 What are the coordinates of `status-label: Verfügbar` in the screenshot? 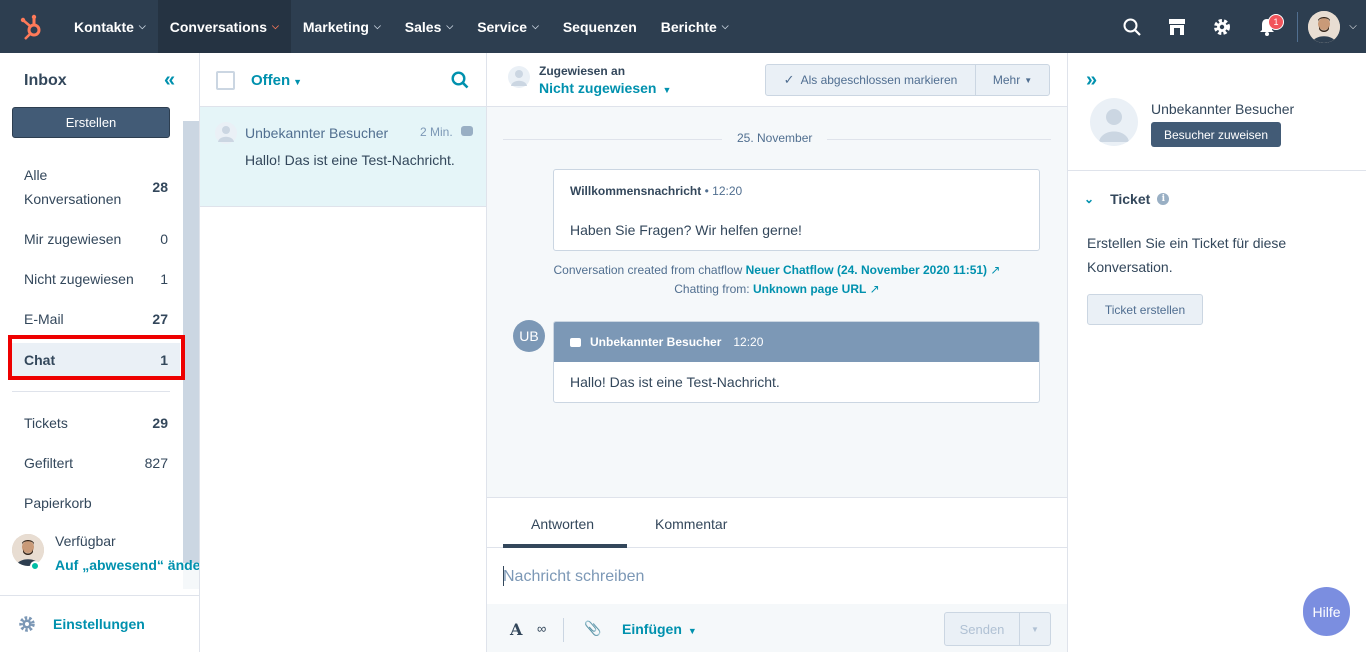 It's located at (85, 541).